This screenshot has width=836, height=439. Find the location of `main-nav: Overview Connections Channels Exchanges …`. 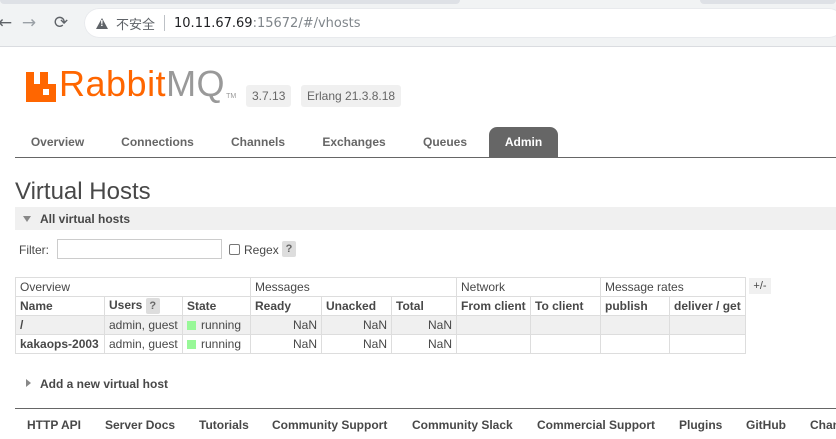

main-nav: Overview Connections Channels Exchanges … is located at coordinates (425, 142).